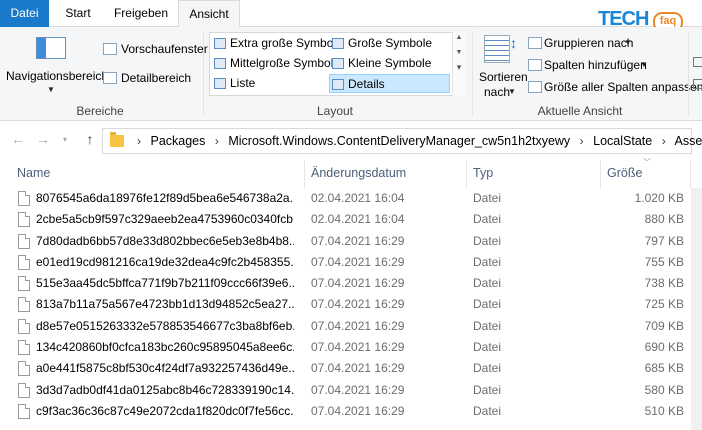  I want to click on large-icons-icon, so click(338, 43).